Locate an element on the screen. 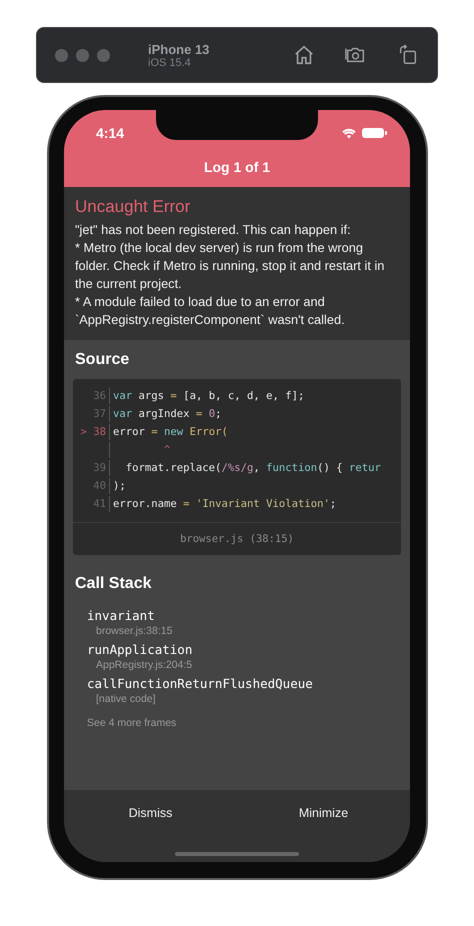 This screenshot has width=474, height=926. device-name: iPhone 13 is located at coordinates (179, 49).